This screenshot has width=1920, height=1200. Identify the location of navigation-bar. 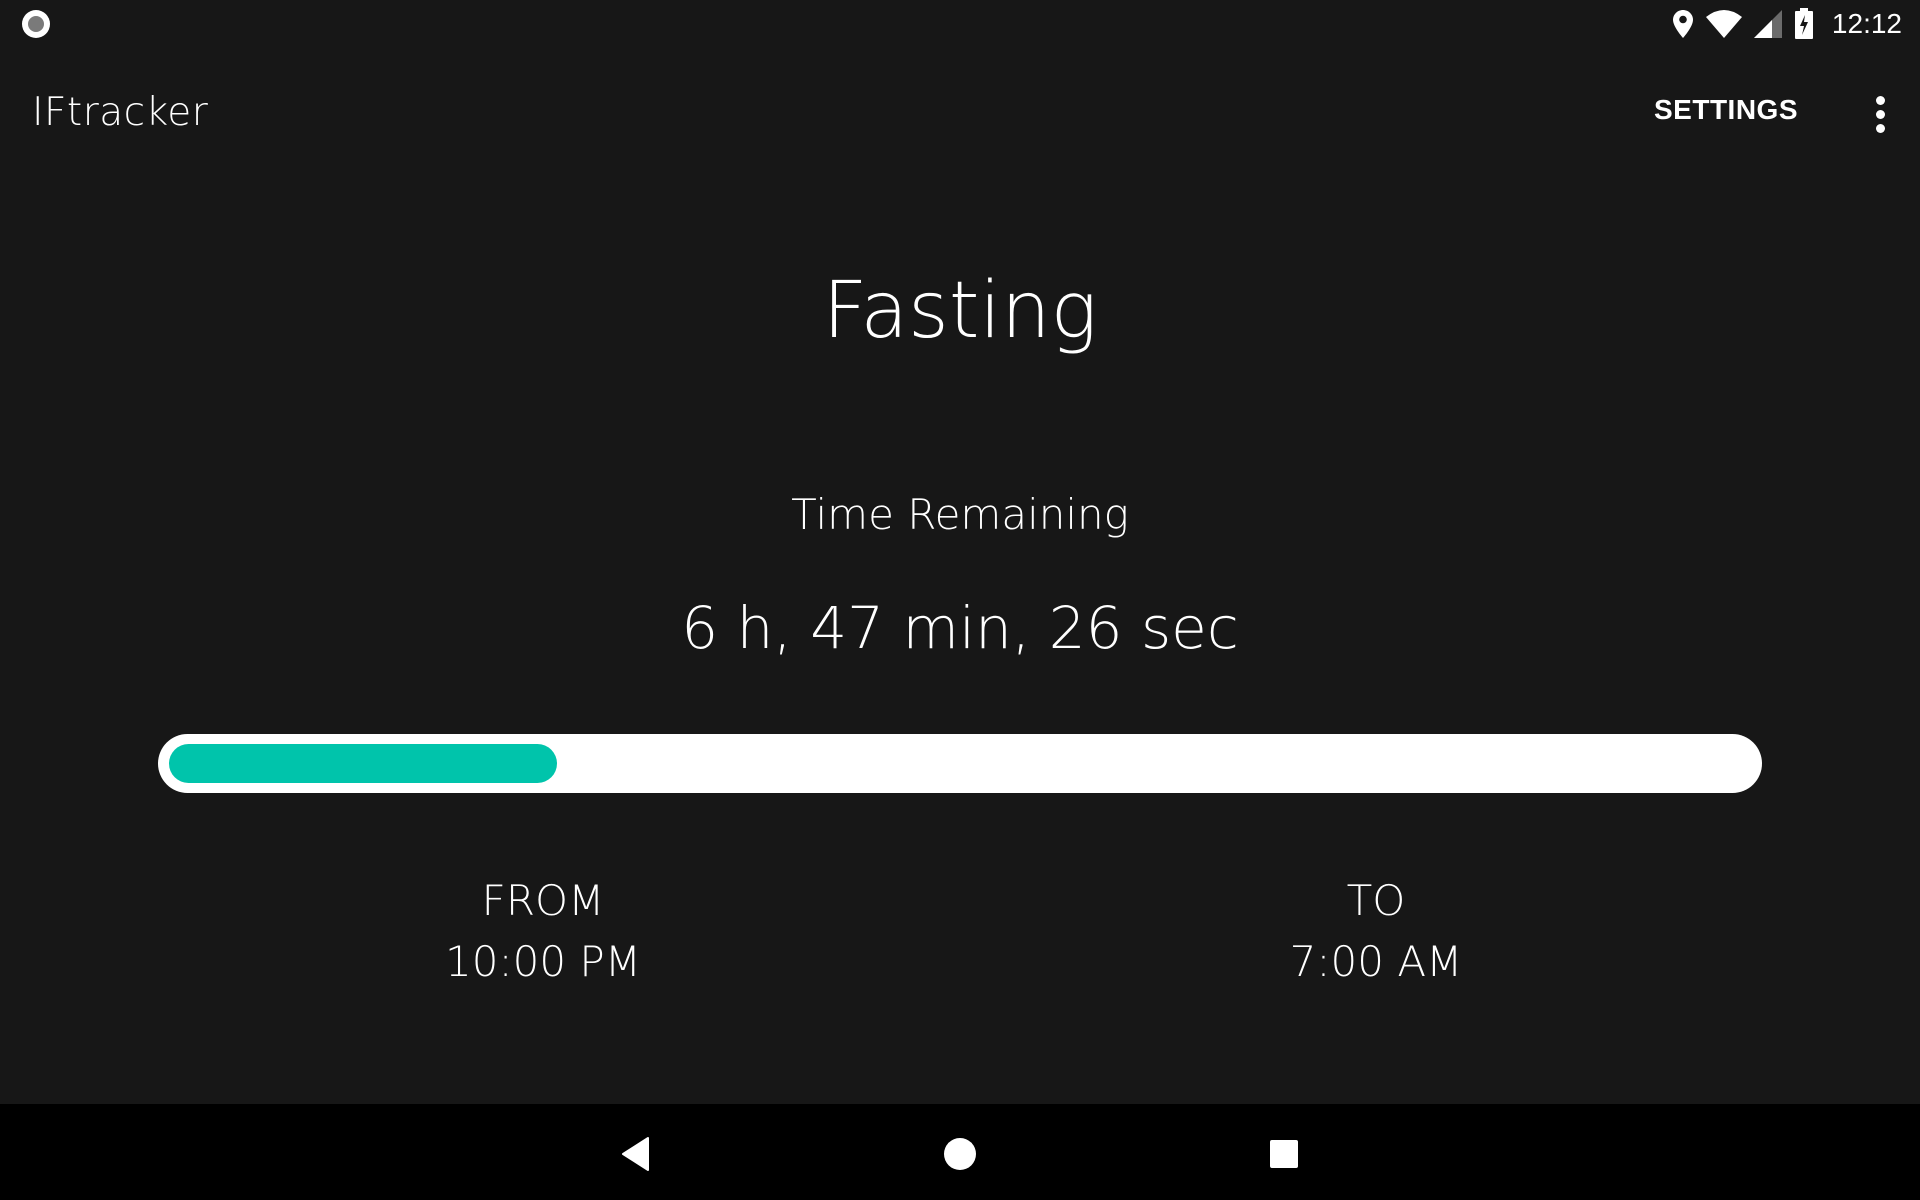
(960, 1152).